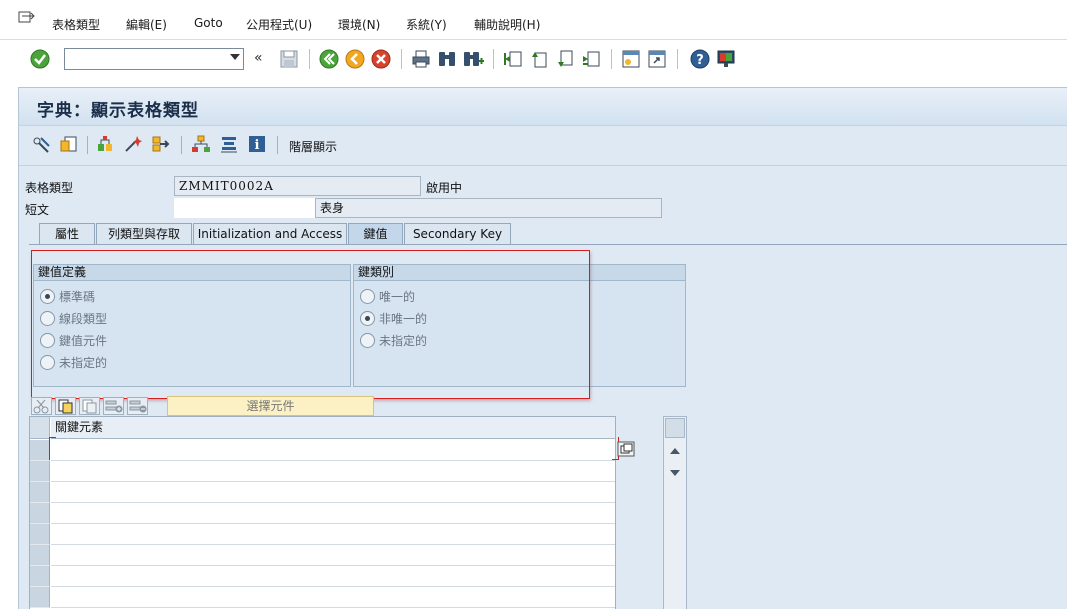 The width and height of the screenshot is (1067, 609). I want to click on scroll-down-icon, so click(675, 473).